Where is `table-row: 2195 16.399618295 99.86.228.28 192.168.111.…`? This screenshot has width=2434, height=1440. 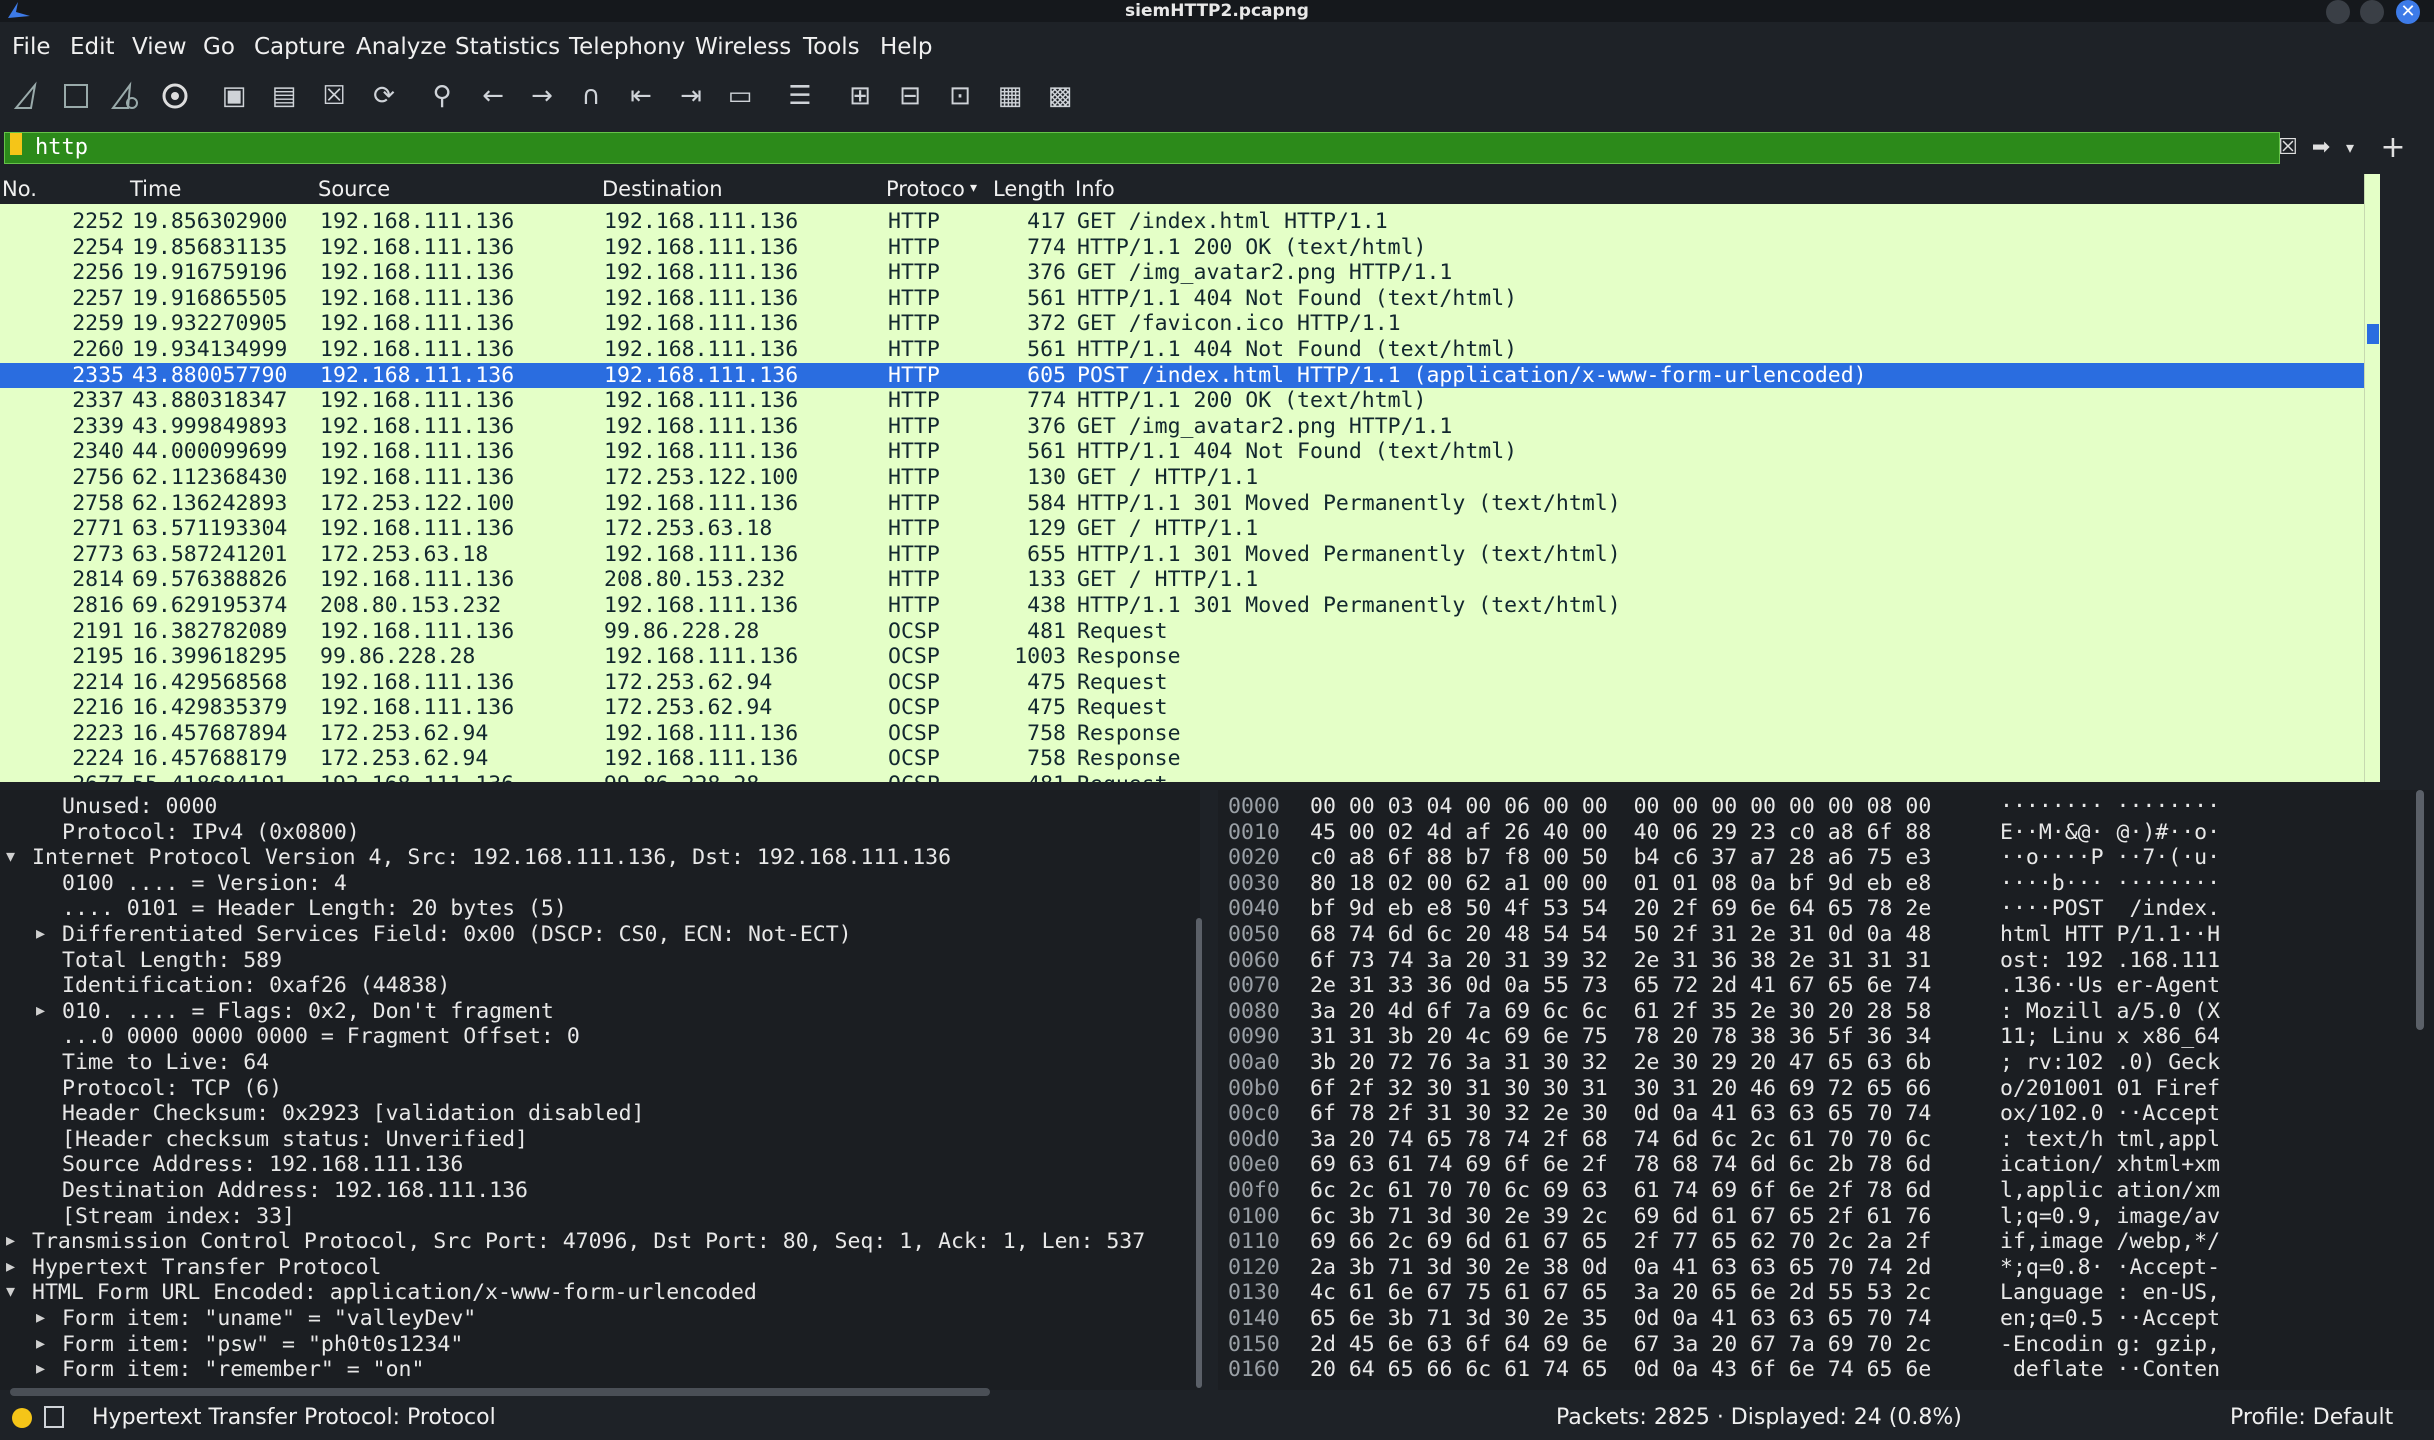
table-row: 2195 16.399618295 99.86.228.28 192.168.111.… is located at coordinates (1182, 657).